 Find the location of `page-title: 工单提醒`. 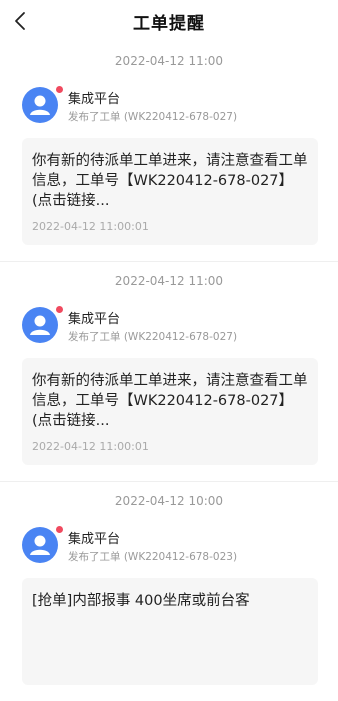

page-title: 工单提醒 is located at coordinates (169, 24).